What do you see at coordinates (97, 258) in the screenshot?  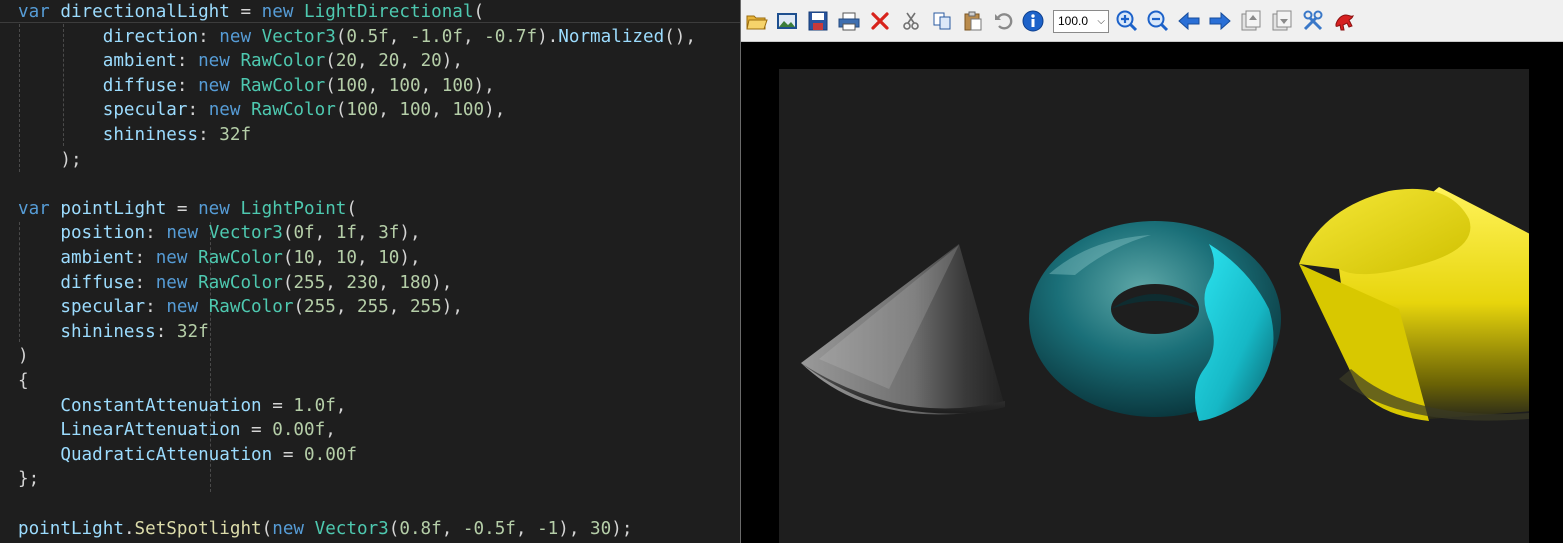 I see `code-token: ambient` at bounding box center [97, 258].